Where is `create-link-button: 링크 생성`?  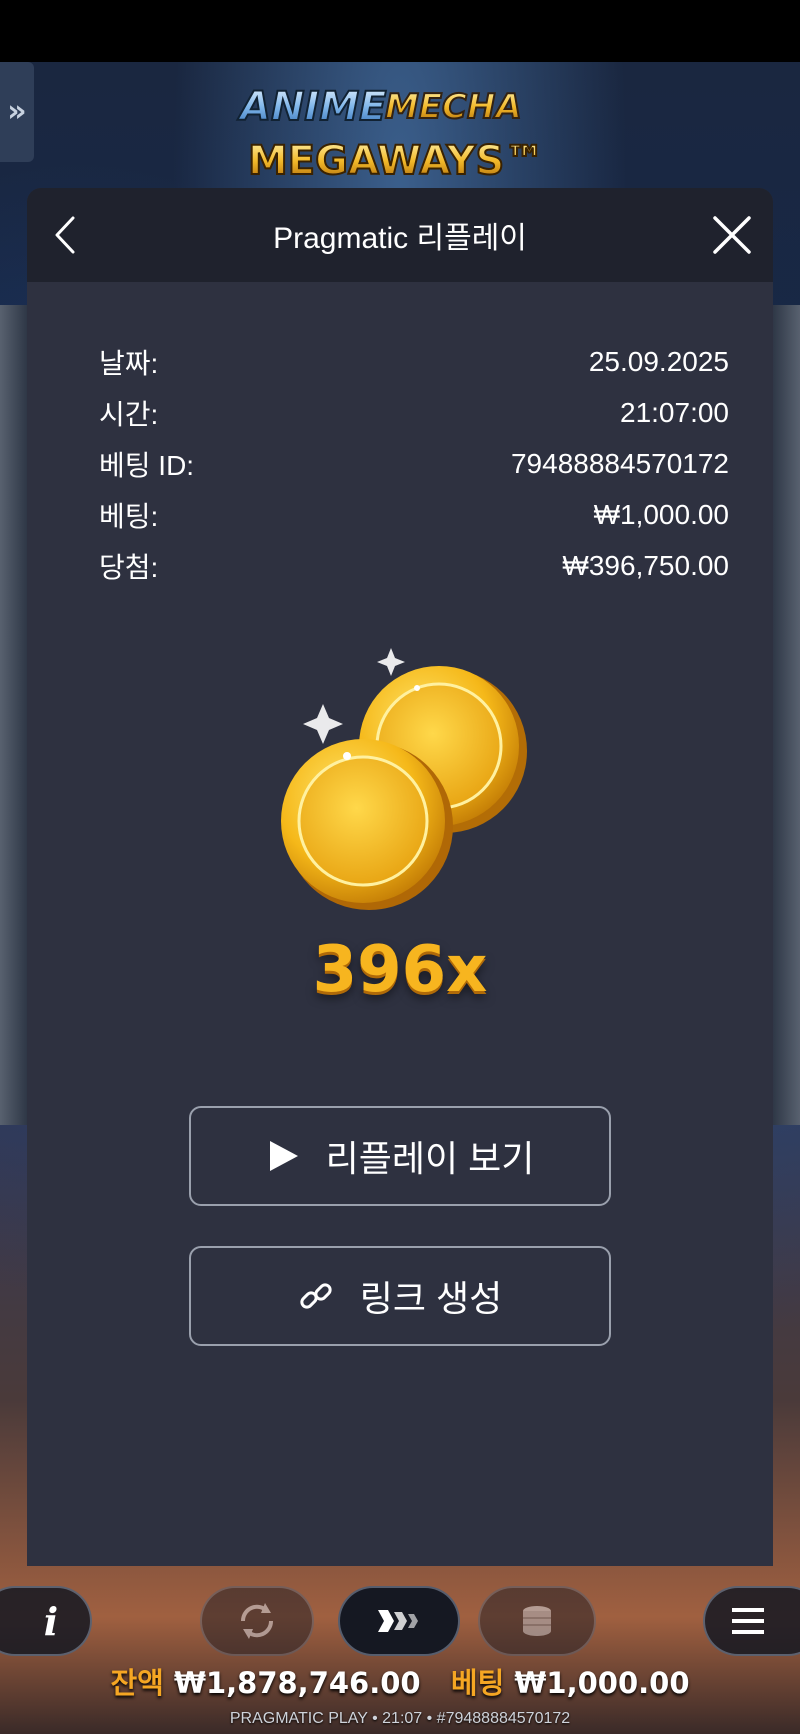 create-link-button: 링크 생성 is located at coordinates (400, 1296).